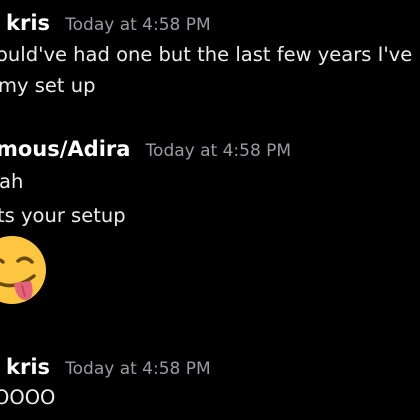  What do you see at coordinates (48, 85) in the screenshot?
I see `message-text: my set up` at bounding box center [48, 85].